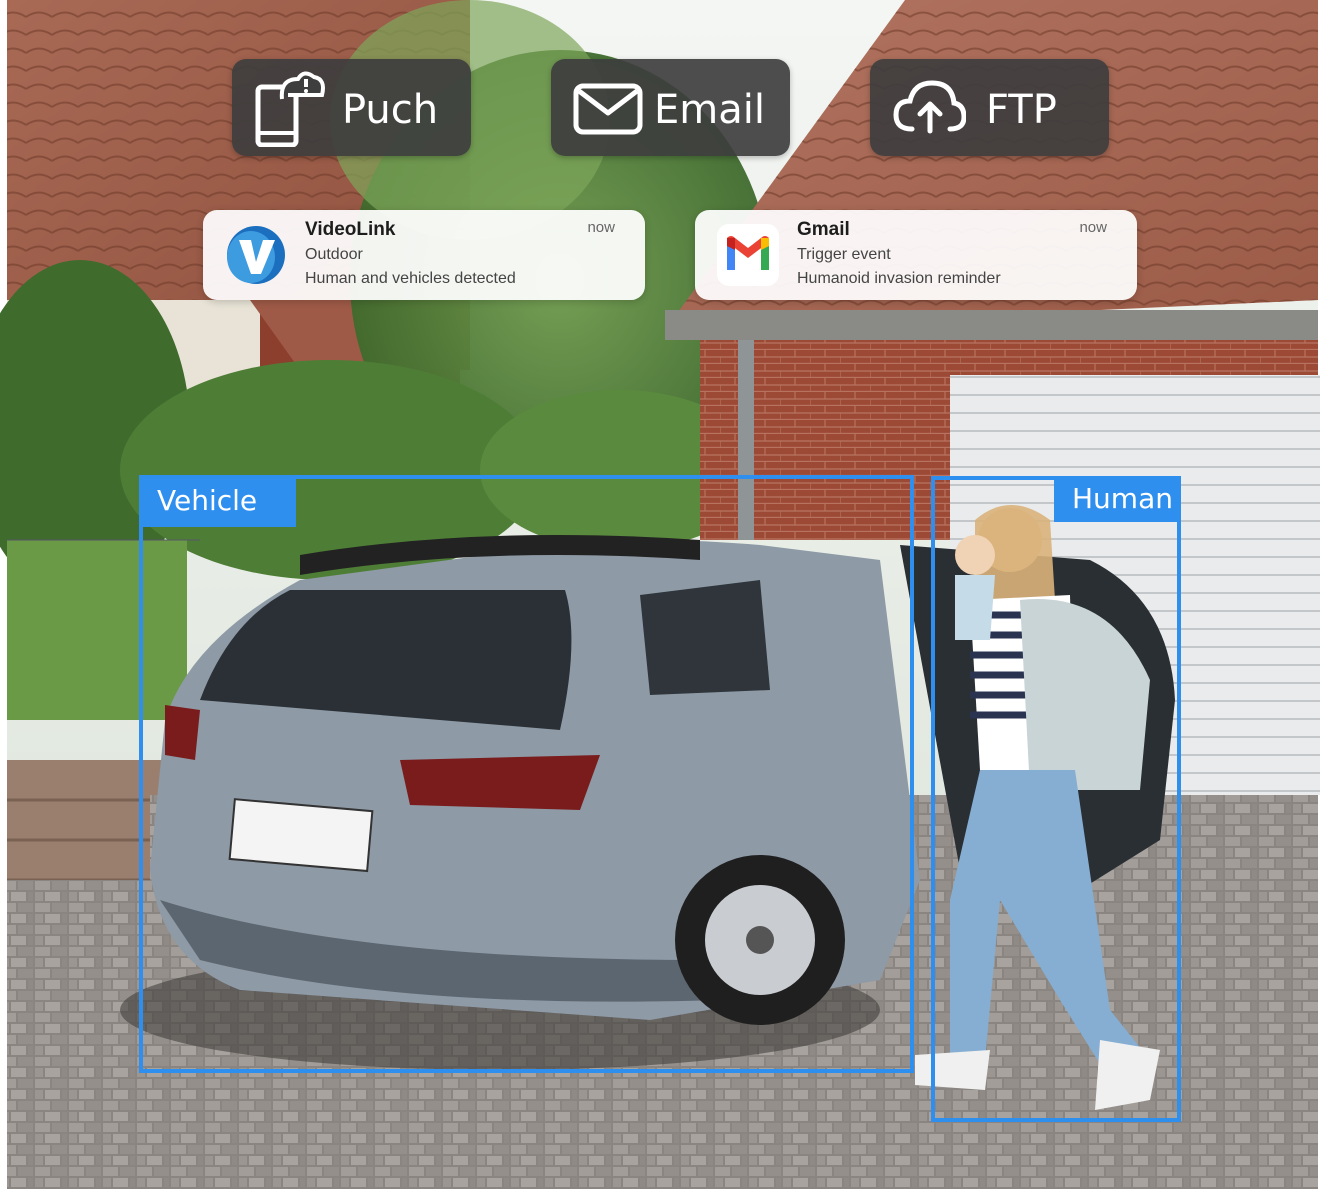 This screenshot has width=1323, height=1189. What do you see at coordinates (608, 109) in the screenshot?
I see `envelope-icon` at bounding box center [608, 109].